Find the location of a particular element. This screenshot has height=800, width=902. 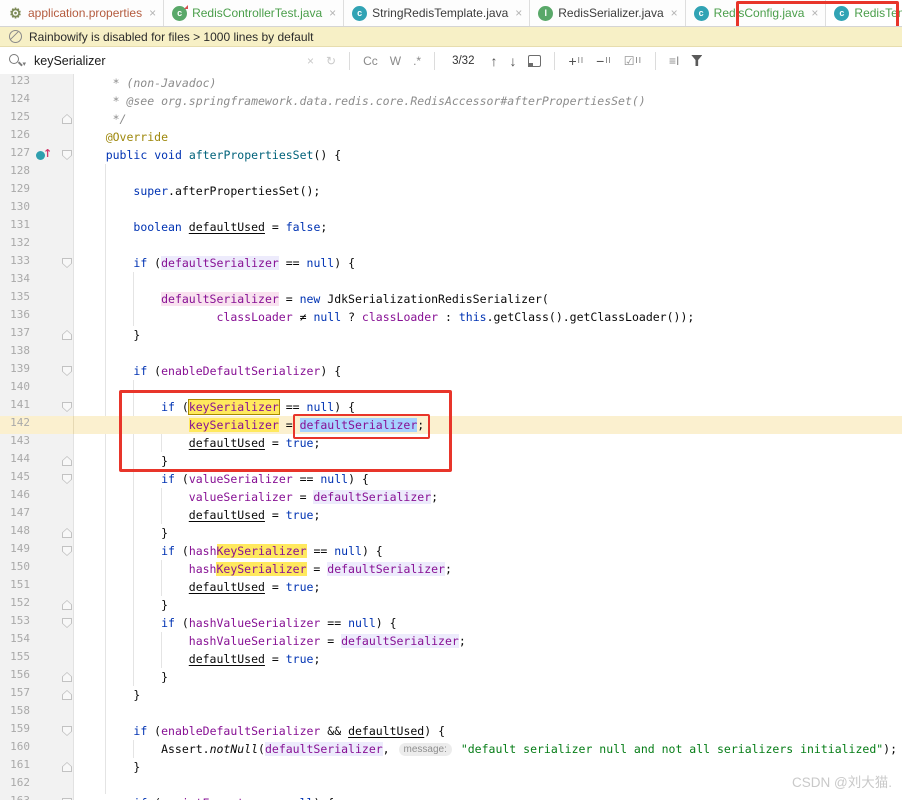

tab-rediscontrollertest-java: c RedisControllerTest.java × is located at coordinates (254, 13).